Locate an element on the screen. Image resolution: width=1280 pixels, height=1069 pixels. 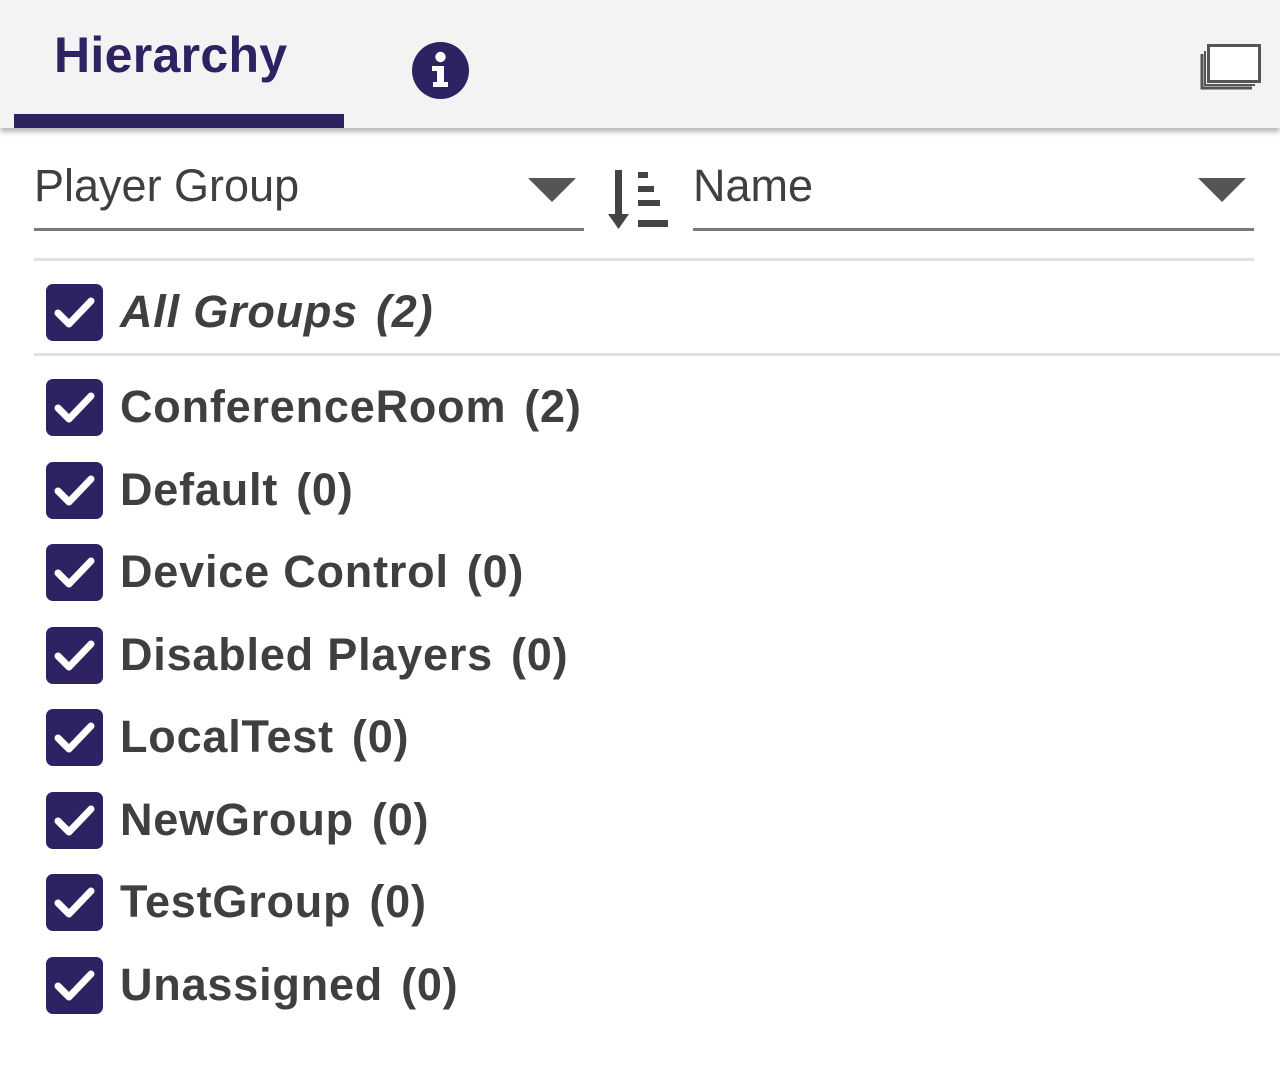
group-row-unassigned: Unassigned (0) is located at coordinates (252, 985).